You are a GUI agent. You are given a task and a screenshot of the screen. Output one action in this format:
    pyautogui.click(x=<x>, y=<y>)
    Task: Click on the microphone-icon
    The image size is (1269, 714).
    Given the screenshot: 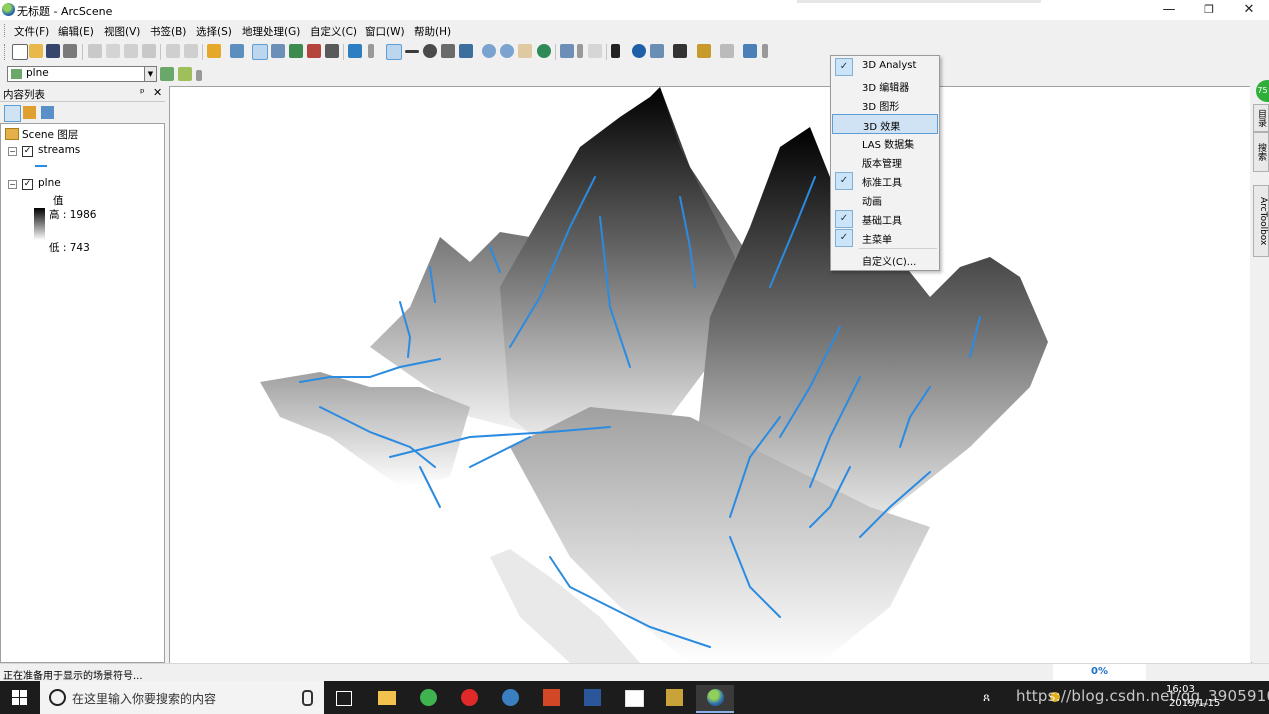 What is the action you would take?
    pyautogui.click(x=307, y=698)
    